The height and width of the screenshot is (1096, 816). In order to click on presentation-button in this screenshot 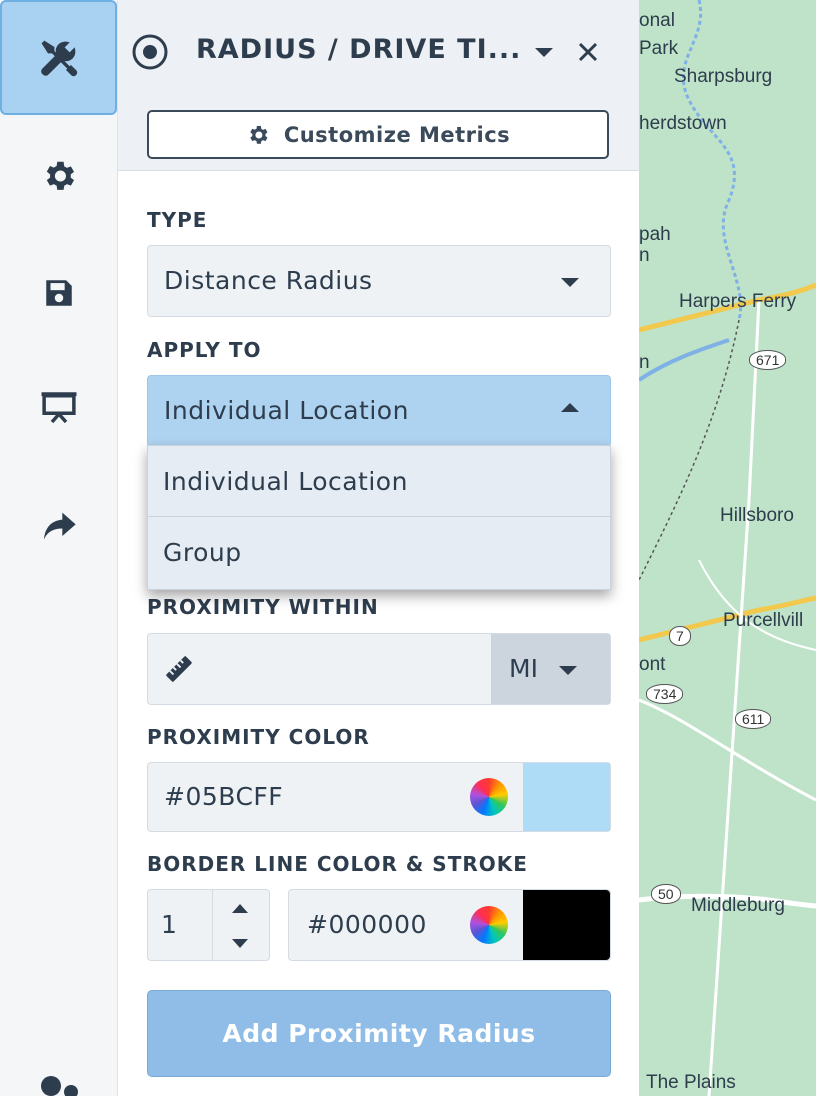, I will do `click(58, 407)`.